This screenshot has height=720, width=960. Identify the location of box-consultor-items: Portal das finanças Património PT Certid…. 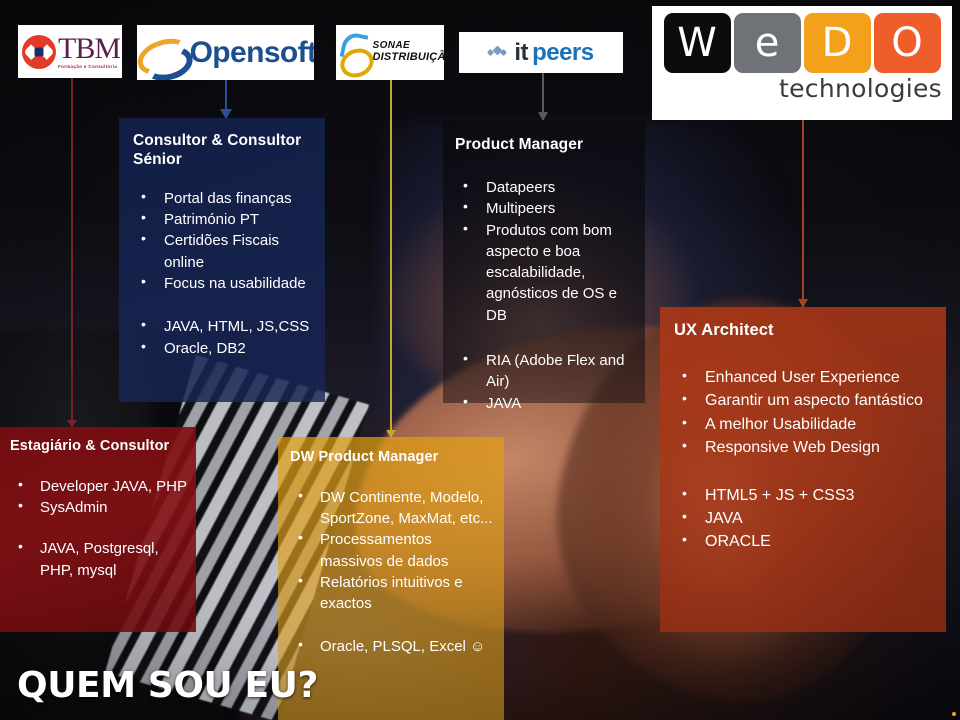
(224, 240).